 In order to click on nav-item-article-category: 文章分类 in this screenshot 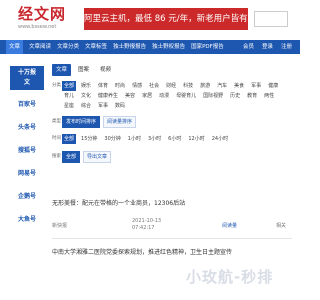, I will do `click(68, 47)`.